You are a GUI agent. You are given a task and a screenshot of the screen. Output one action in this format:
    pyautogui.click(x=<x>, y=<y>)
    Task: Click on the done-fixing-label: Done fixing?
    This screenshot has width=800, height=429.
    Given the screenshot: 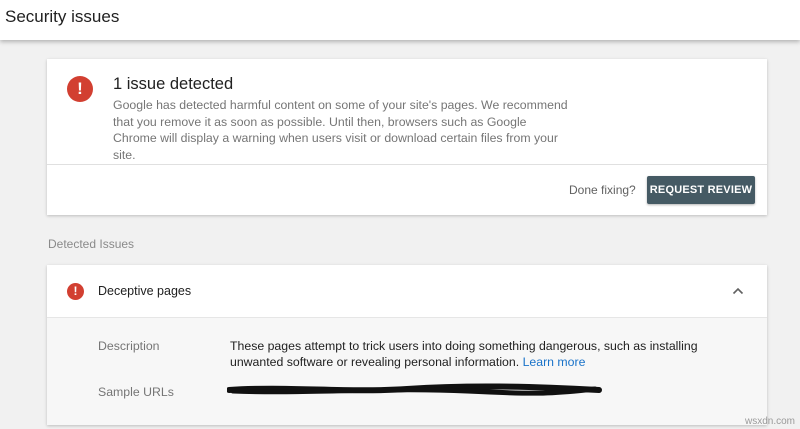 What is the action you would take?
    pyautogui.click(x=602, y=190)
    